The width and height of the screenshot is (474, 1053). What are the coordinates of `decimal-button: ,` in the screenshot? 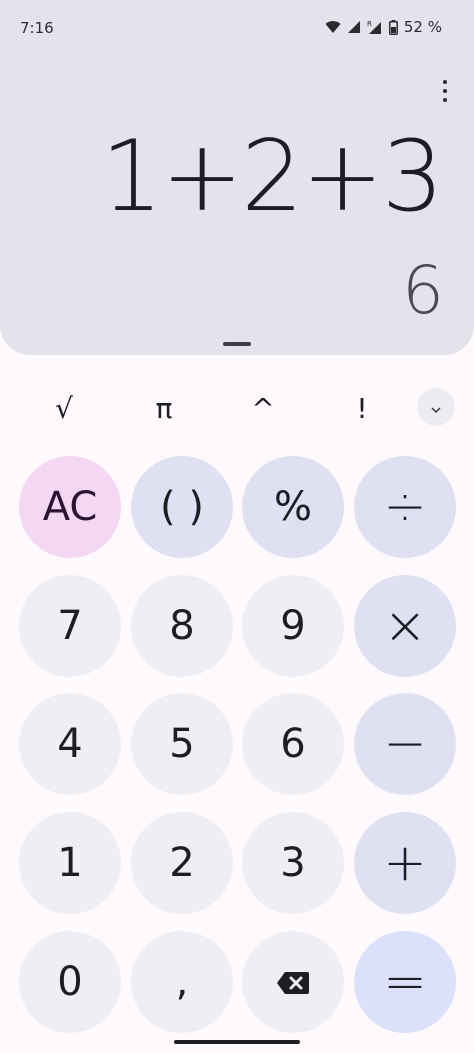 It's located at (182, 982).